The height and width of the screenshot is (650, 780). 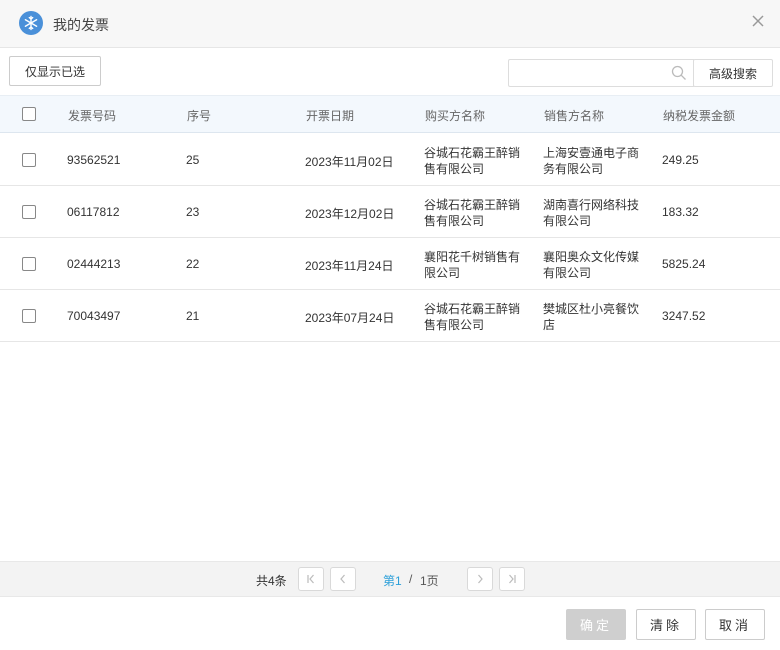 What do you see at coordinates (55, 71) in the screenshot?
I see `show-selected-only-button: 仅显示已选` at bounding box center [55, 71].